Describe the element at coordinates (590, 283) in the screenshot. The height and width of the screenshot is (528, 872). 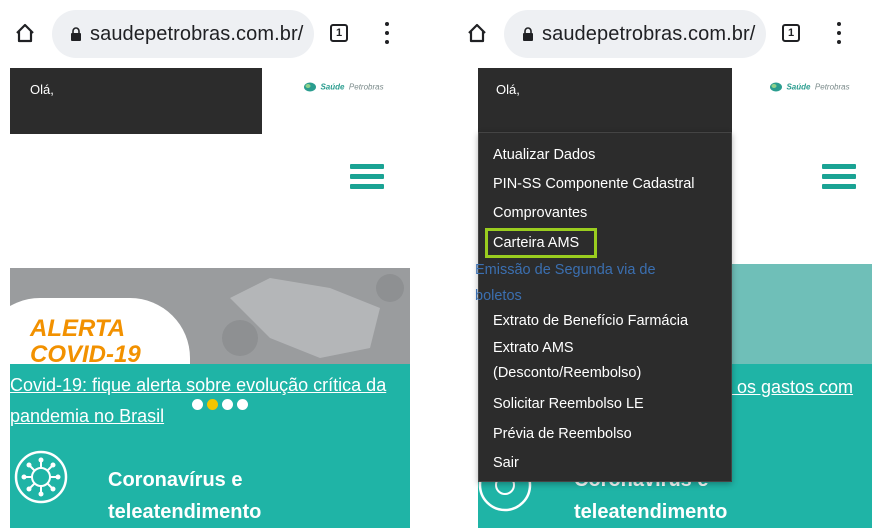
I see `menu-item-segunda-via: Emissão de Segunda via de boletos` at that location.